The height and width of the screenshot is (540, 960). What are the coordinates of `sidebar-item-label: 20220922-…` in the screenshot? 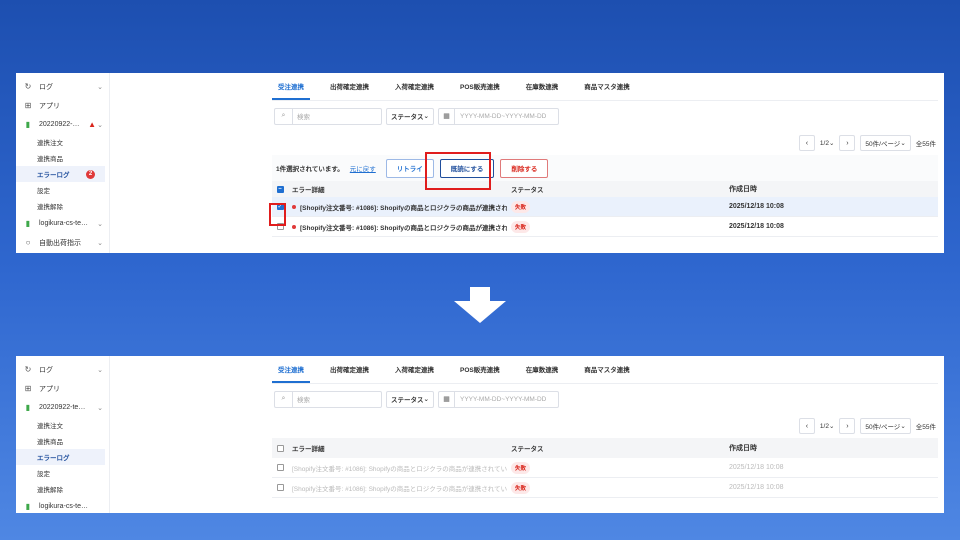 It's located at (59, 124).